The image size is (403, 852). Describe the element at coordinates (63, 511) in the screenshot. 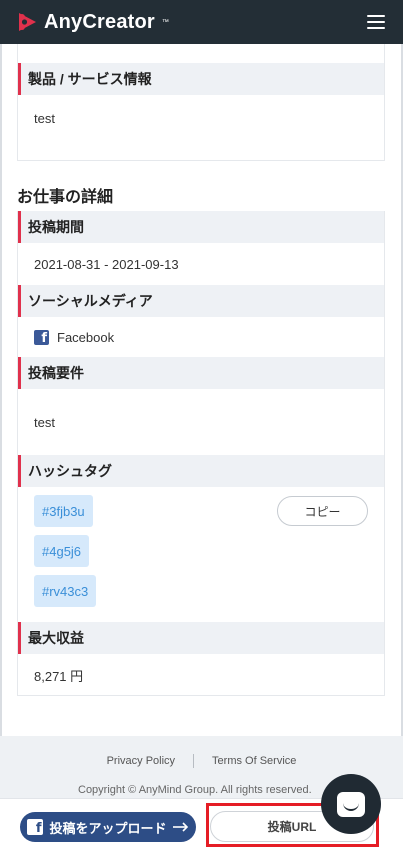

I see `hashtag-chip: #3fjb3u` at that location.